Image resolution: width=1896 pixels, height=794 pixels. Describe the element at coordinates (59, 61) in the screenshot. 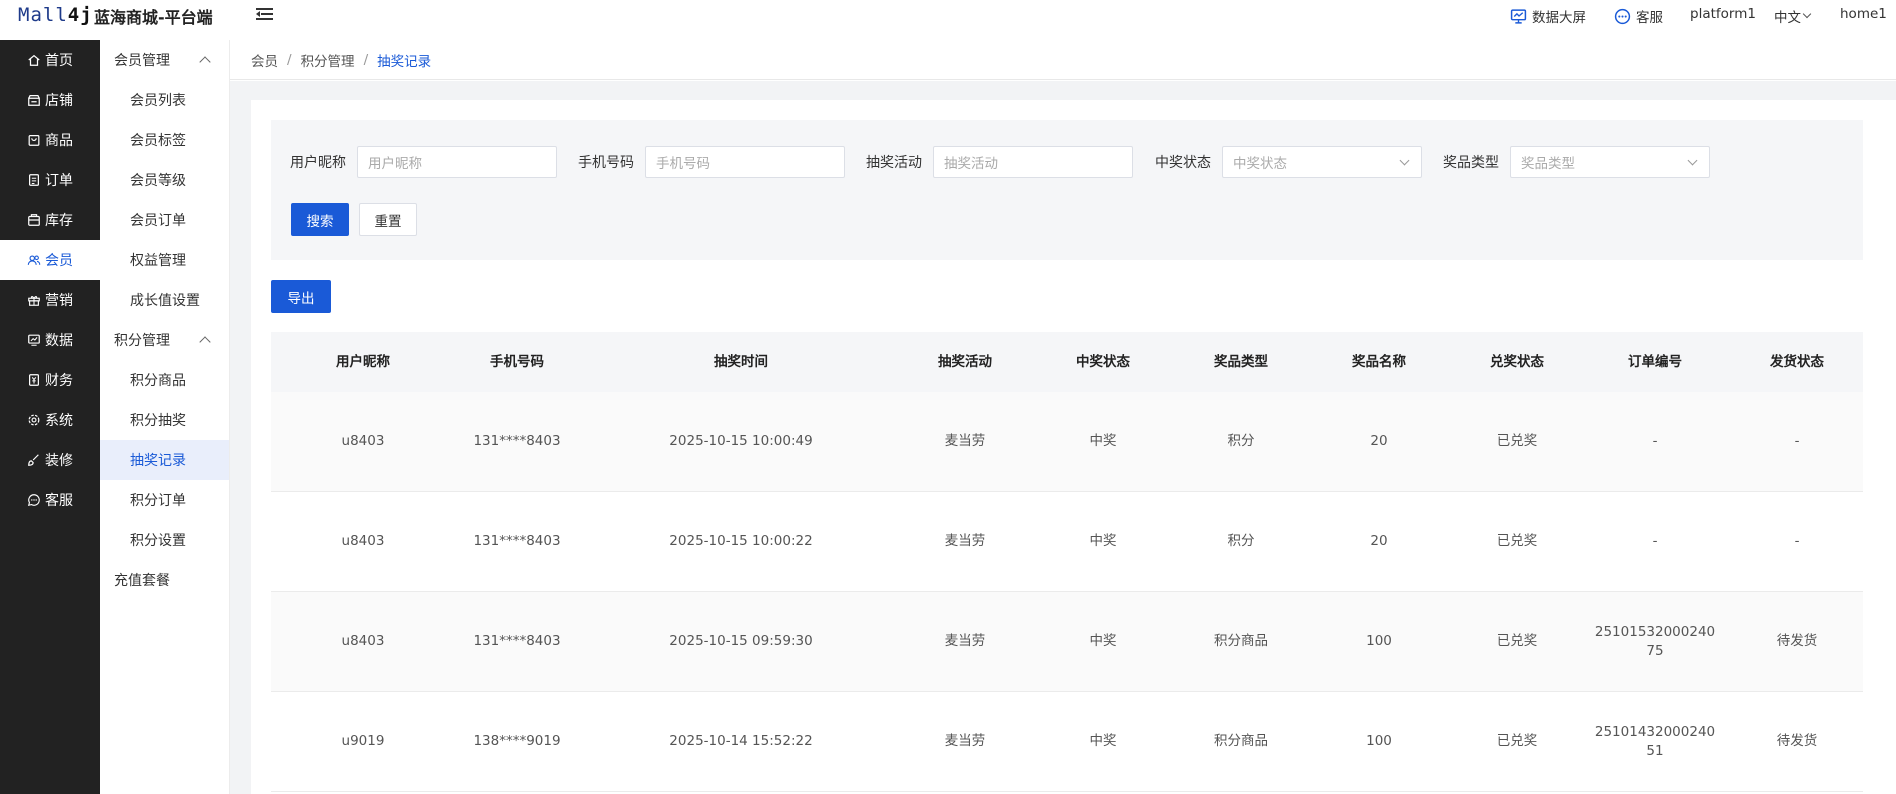

I see `sidebar-item-label: 首页` at that location.